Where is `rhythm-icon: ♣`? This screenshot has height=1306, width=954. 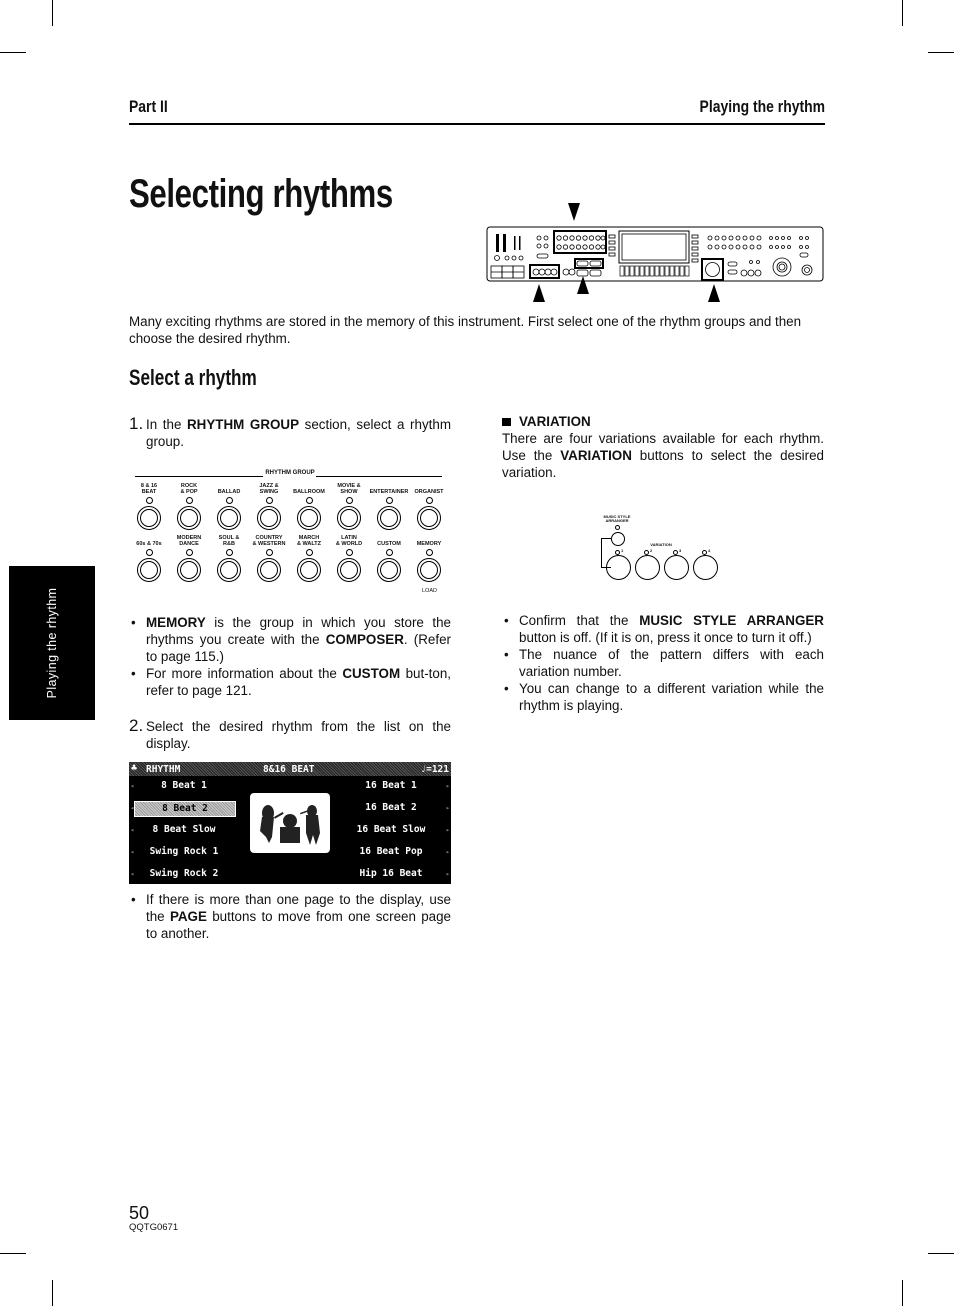 rhythm-icon: ♣ is located at coordinates (134, 768).